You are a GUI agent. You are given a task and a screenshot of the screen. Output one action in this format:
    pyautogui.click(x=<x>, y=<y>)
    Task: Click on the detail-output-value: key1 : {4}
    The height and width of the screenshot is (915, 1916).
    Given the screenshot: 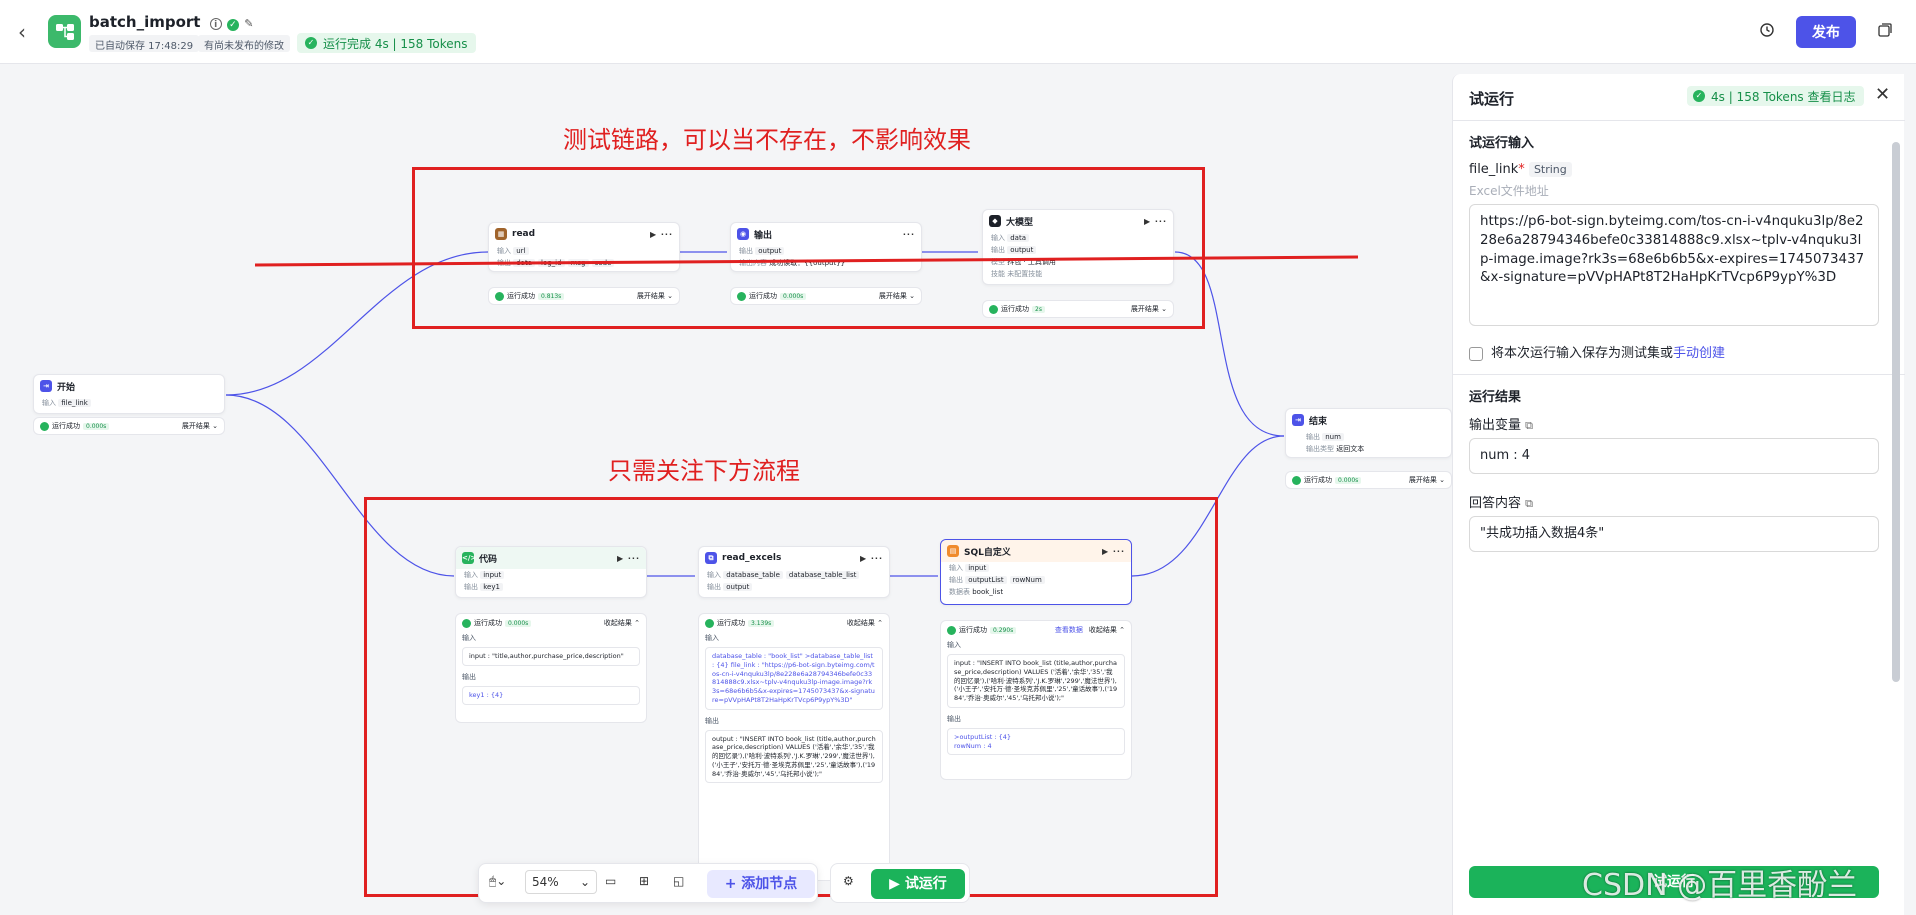 What is the action you would take?
    pyautogui.click(x=551, y=695)
    